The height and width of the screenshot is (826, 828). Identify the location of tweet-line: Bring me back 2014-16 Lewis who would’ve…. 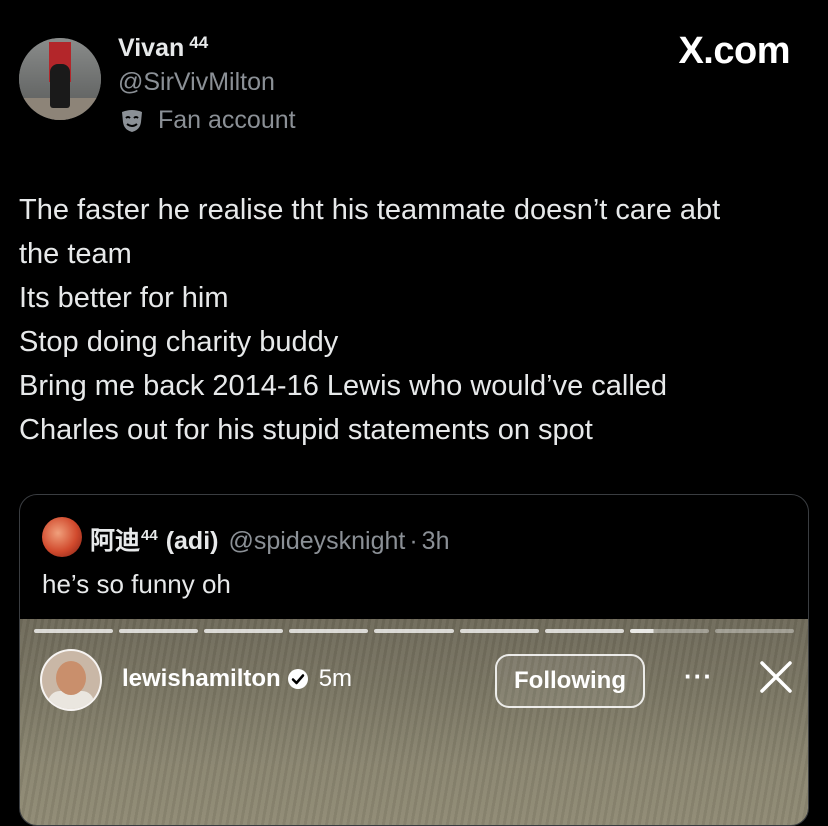
(343, 386).